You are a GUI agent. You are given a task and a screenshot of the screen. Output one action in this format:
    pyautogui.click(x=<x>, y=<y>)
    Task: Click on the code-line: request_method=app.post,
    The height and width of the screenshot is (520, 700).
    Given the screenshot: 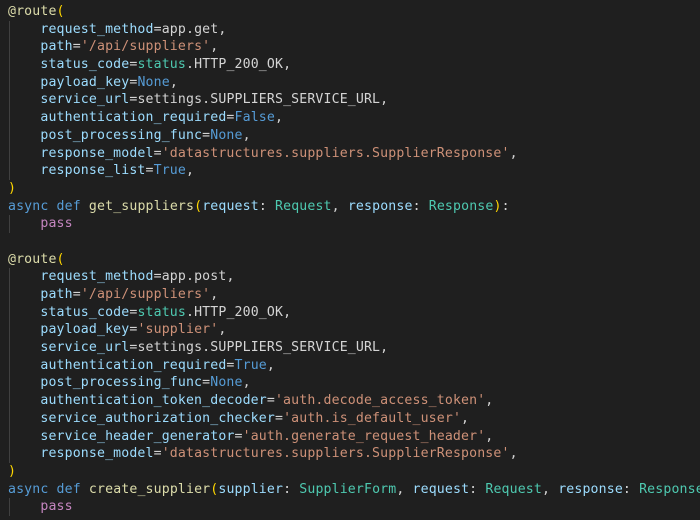 What is the action you would take?
    pyautogui.click(x=350, y=277)
    